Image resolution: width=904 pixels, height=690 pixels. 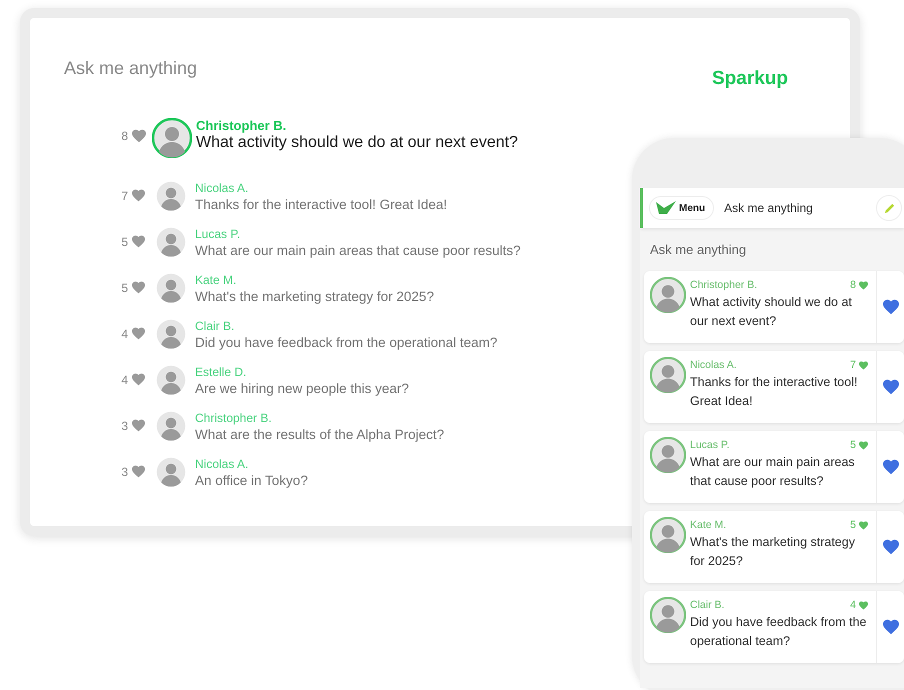 I want to click on pencil-icon, so click(x=889, y=208).